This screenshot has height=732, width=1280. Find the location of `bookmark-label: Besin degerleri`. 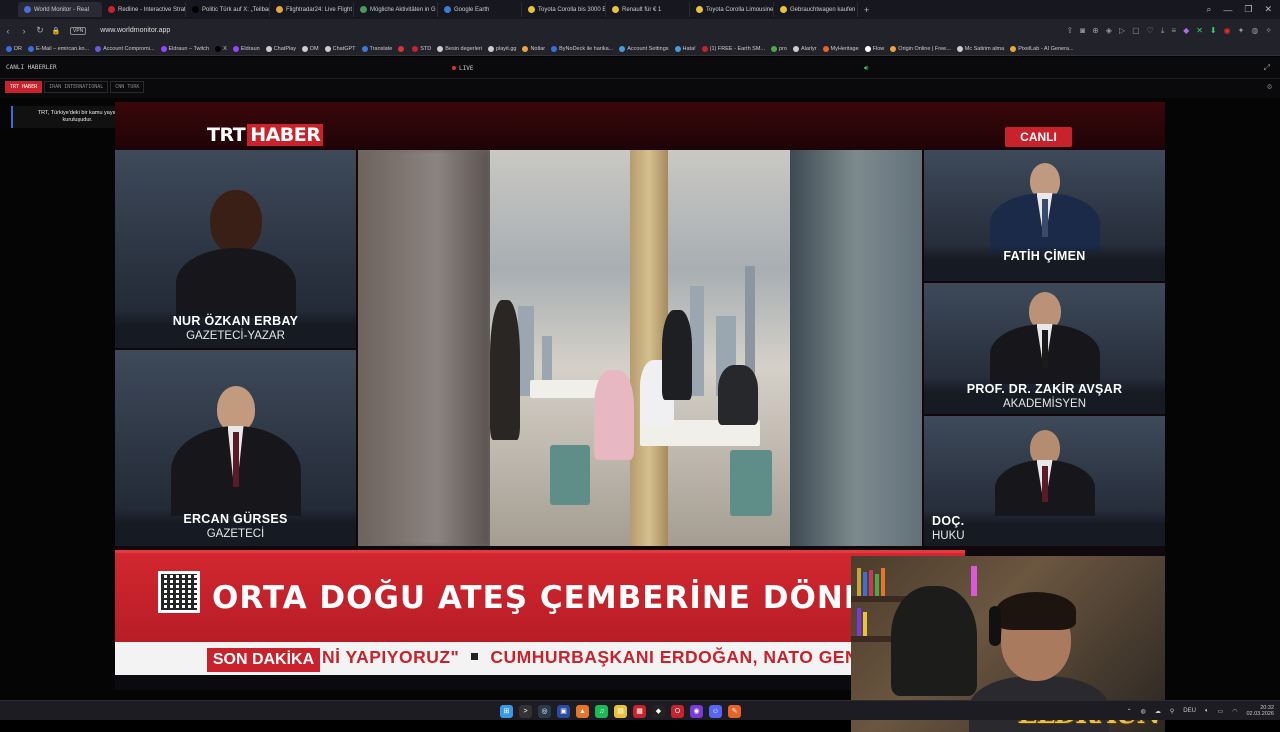

bookmark-label: Besin degerleri is located at coordinates (463, 48).